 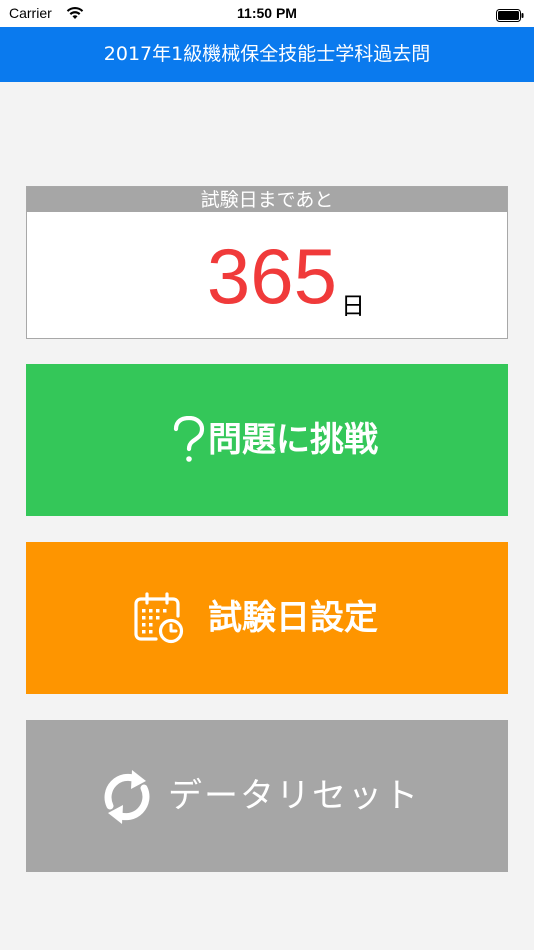 I want to click on page-title: 2017年1級機械保全技能士学科過去問, so click(x=267, y=54).